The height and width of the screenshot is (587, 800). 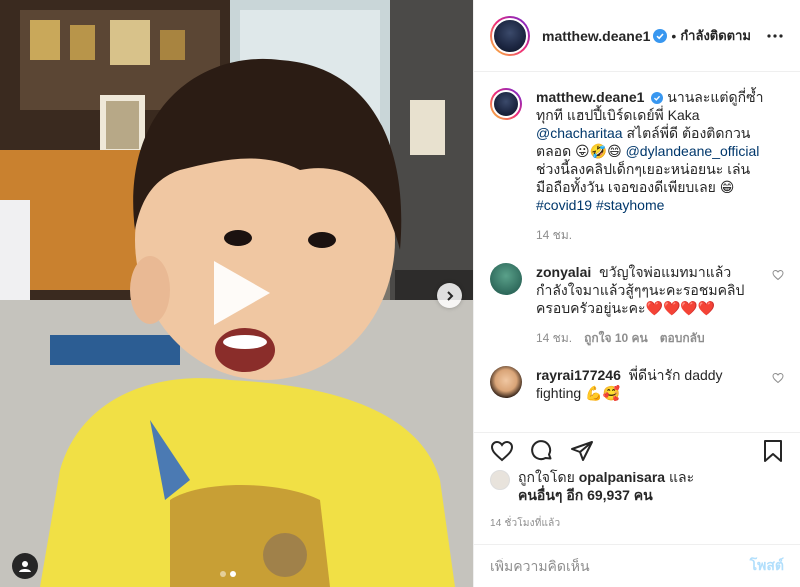 I want to click on user-tag-icon, so click(x=25, y=566).